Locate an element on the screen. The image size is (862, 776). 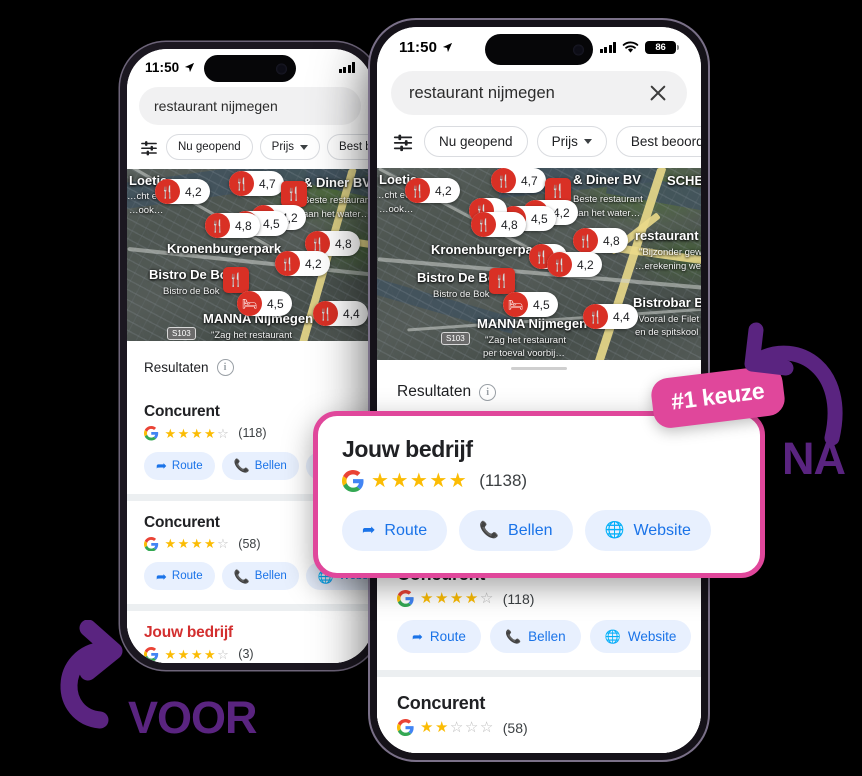
dynamic-island-before is located at coordinates (250, 68).